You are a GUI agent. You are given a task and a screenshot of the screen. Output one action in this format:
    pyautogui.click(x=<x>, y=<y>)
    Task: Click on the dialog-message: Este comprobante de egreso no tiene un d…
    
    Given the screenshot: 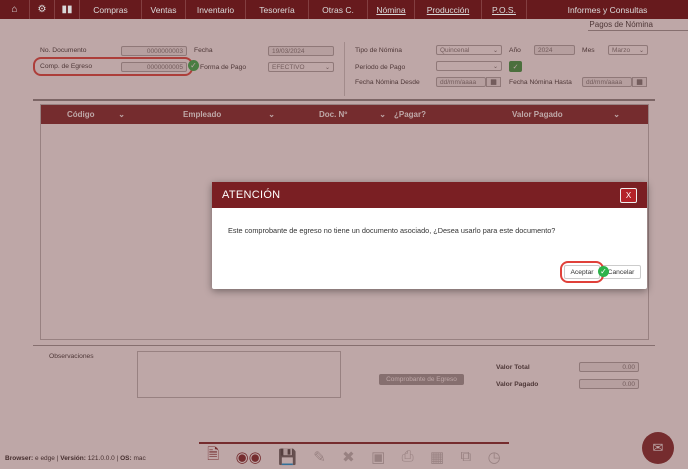 What is the action you would take?
    pyautogui.click(x=392, y=230)
    